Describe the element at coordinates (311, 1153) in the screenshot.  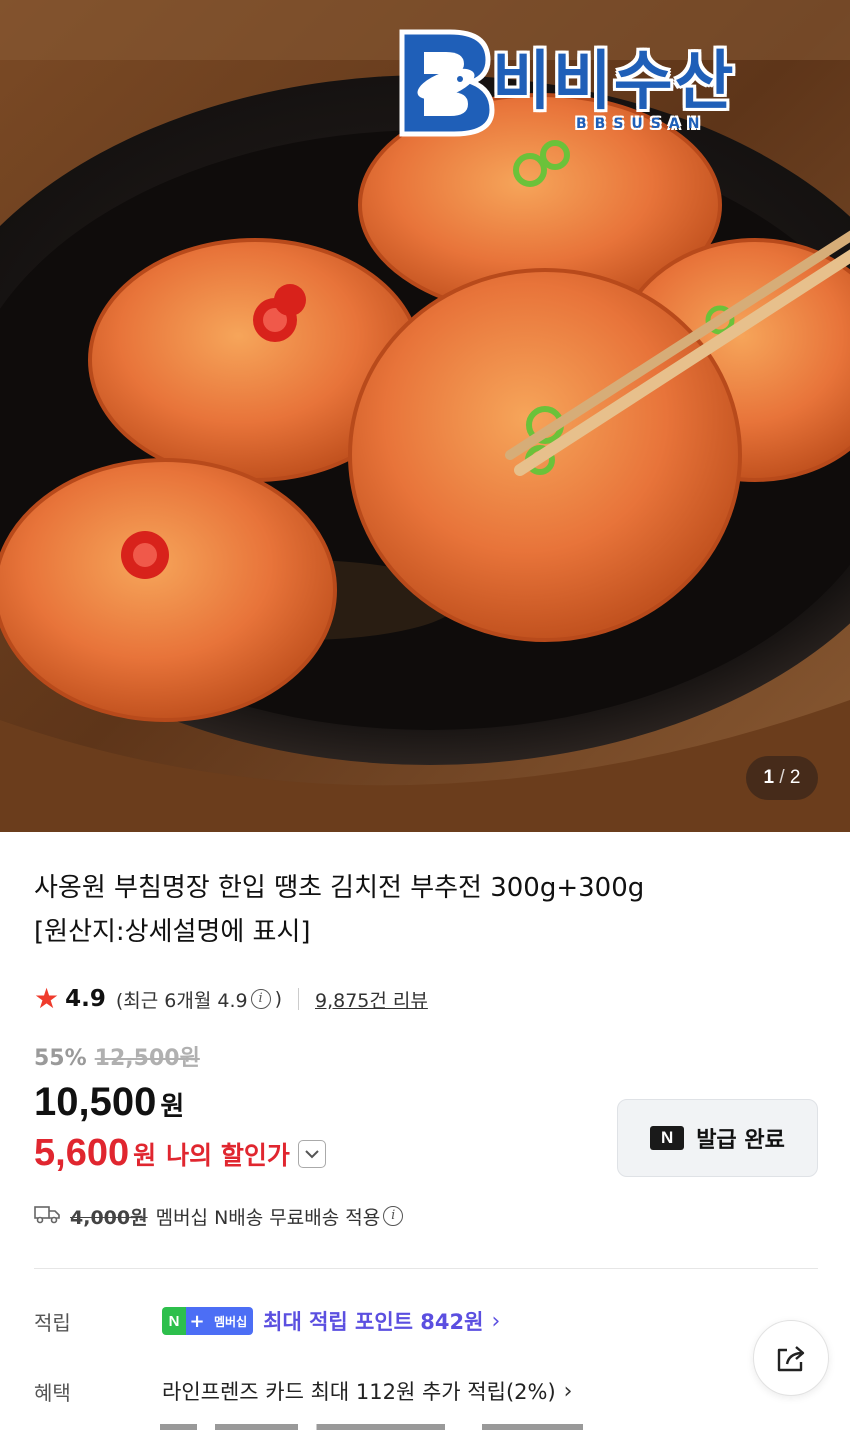
I see `chevron-down-icon` at that location.